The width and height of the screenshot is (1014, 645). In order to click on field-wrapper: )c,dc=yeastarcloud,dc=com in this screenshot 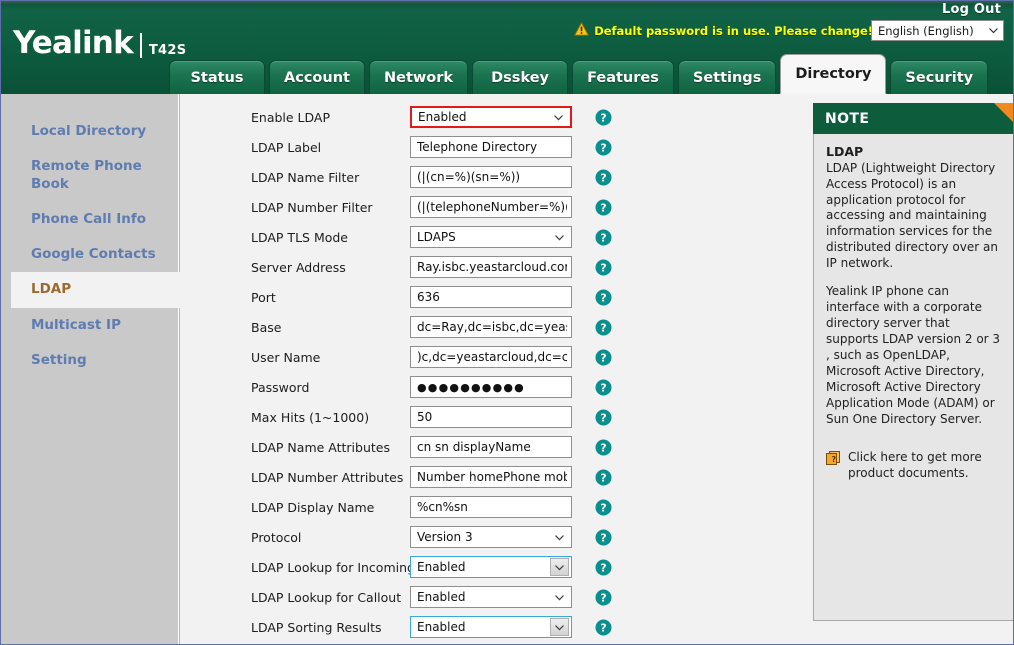, I will do `click(491, 357)`.